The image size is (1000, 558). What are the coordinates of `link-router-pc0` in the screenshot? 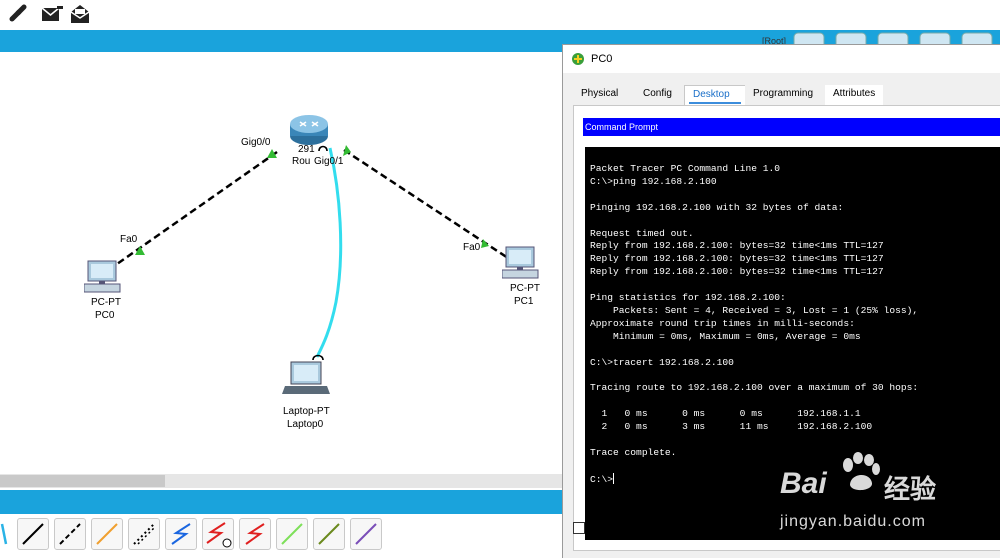 It's located at (197, 208).